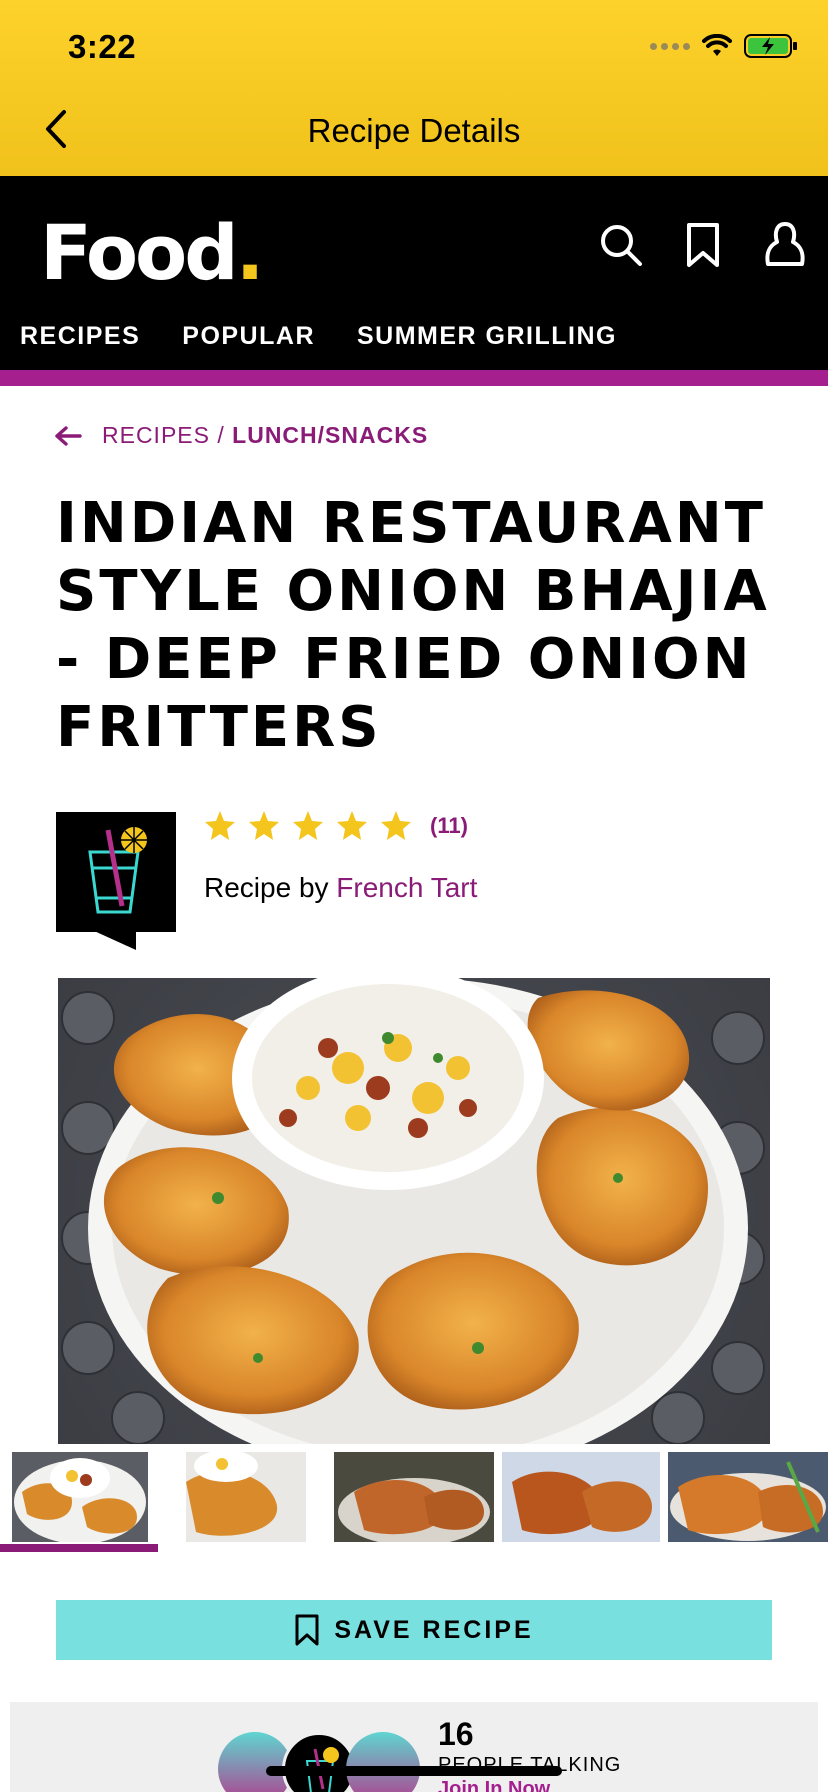 Image resolution: width=828 pixels, height=1792 pixels. What do you see at coordinates (102, 46) in the screenshot?
I see `status-time: 3:22` at bounding box center [102, 46].